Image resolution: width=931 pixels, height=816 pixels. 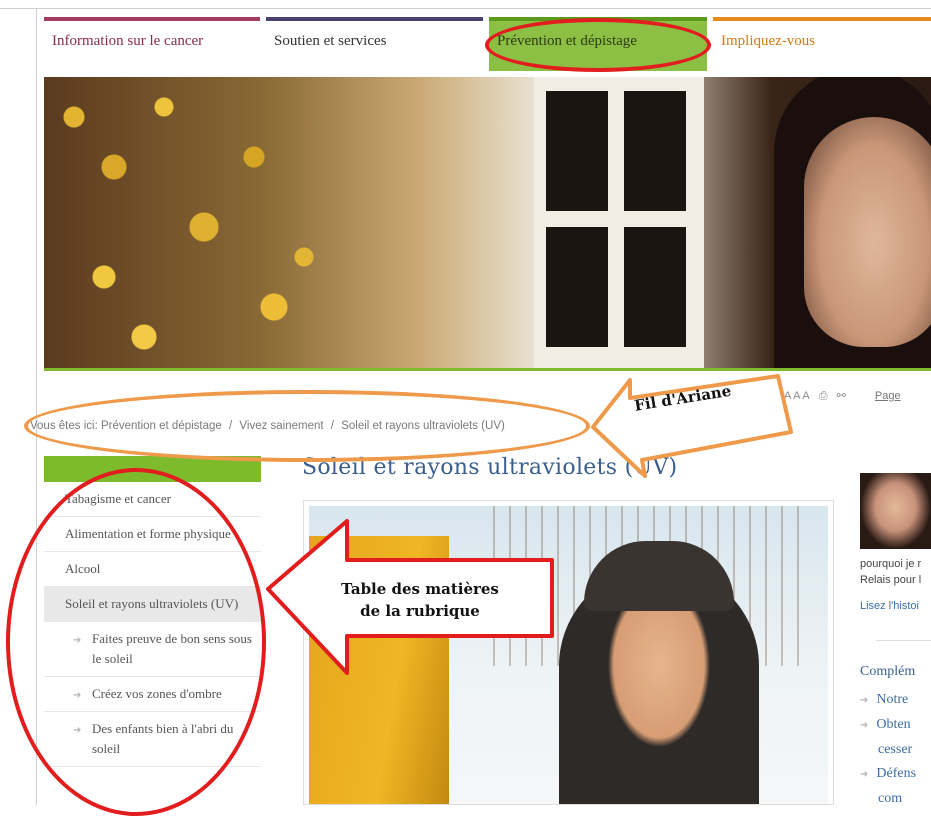 What do you see at coordinates (420, 589) in the screenshot?
I see `toc-annotation-line: Table des matières` at bounding box center [420, 589].